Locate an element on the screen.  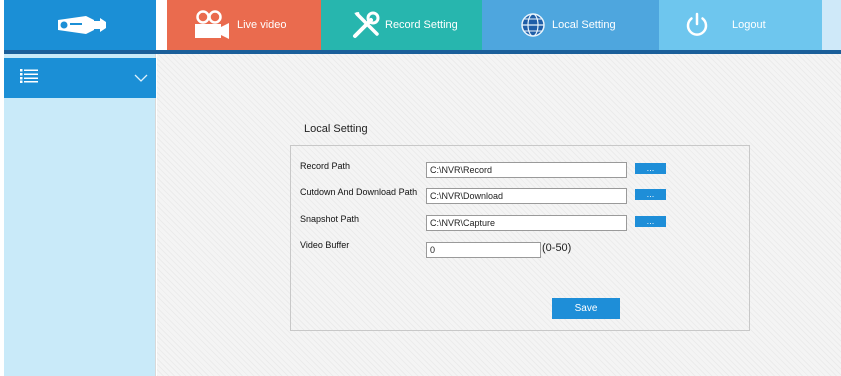
list-icon is located at coordinates (29, 78).